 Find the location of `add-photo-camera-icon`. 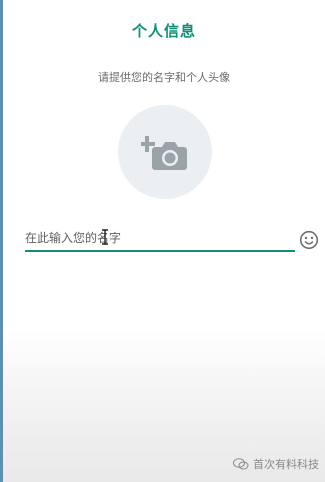

add-photo-camera-icon is located at coordinates (164, 153).